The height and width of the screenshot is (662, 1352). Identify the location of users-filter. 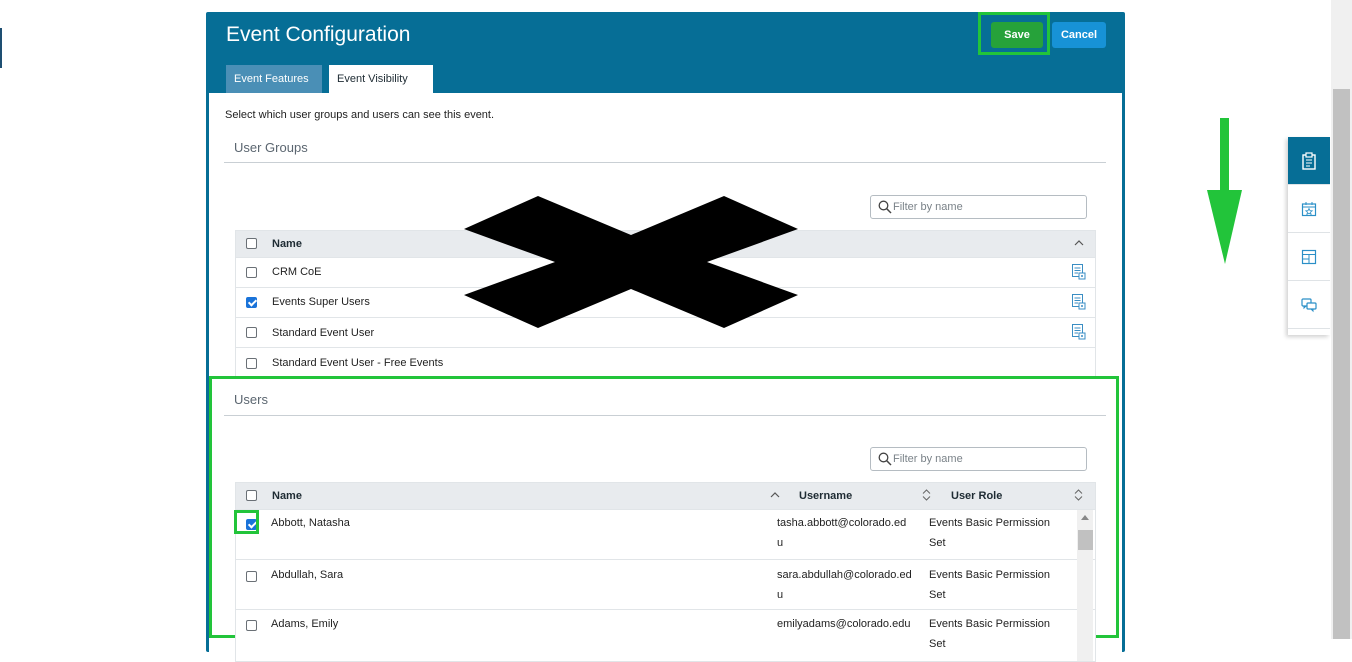
(978, 459).